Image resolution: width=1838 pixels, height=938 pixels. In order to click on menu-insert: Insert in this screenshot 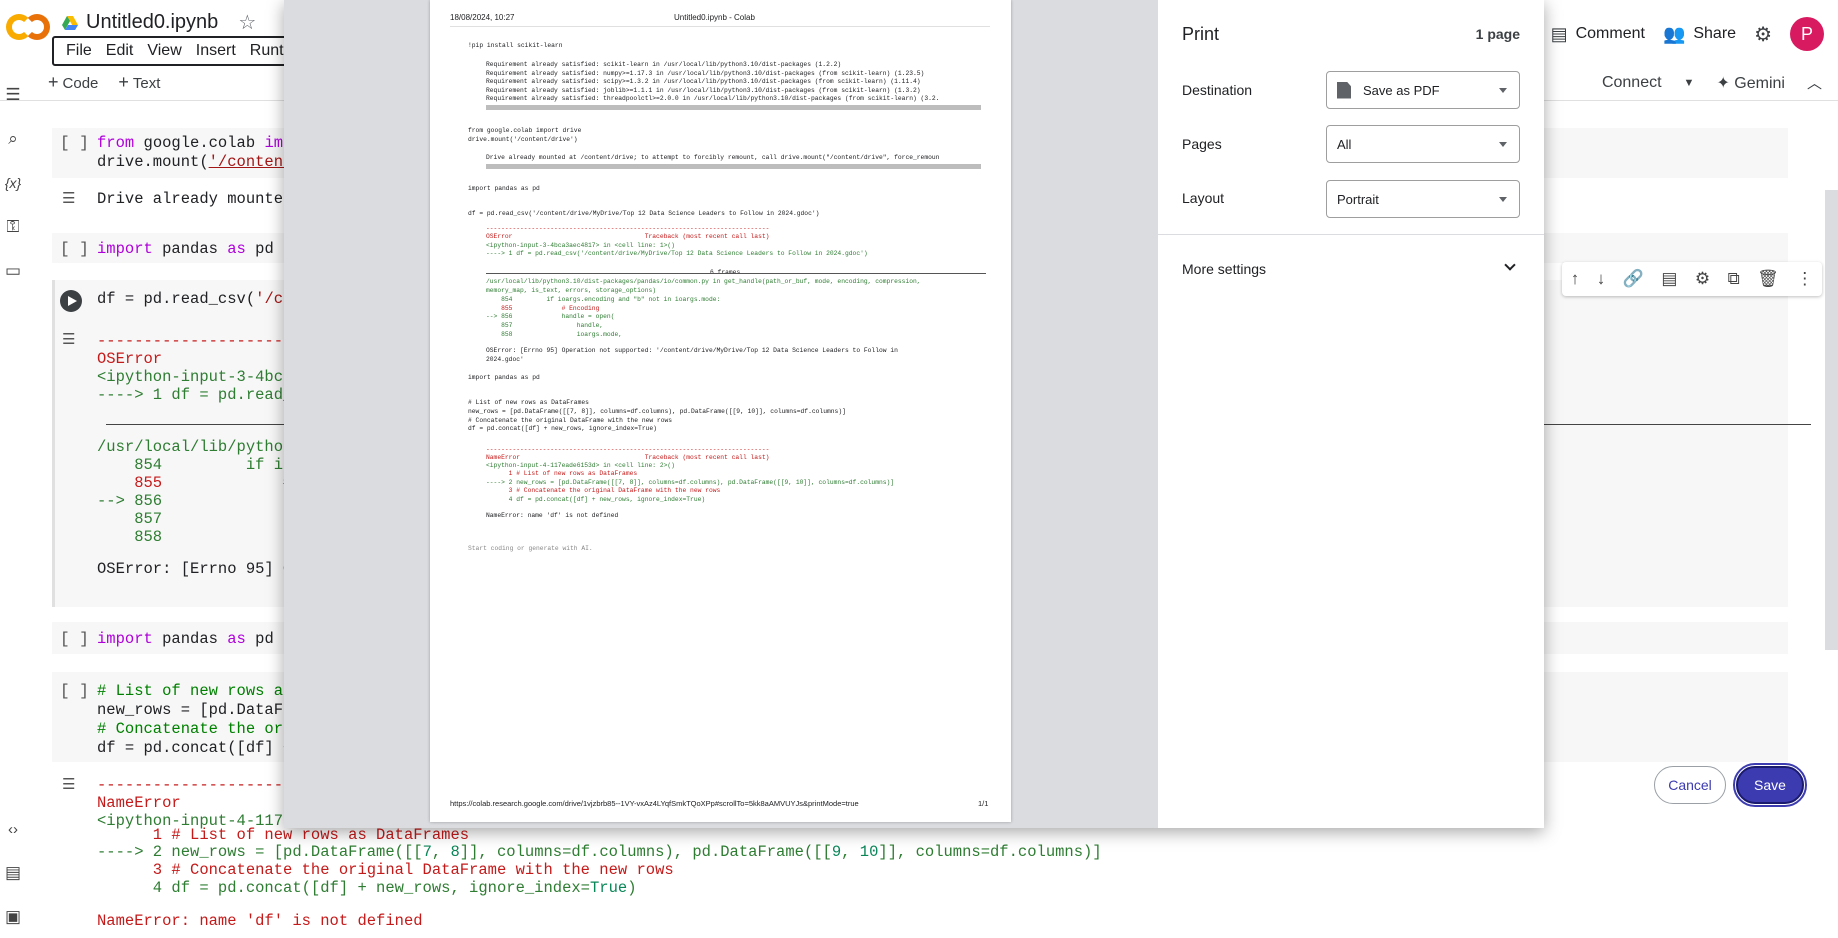, I will do `click(216, 51)`.